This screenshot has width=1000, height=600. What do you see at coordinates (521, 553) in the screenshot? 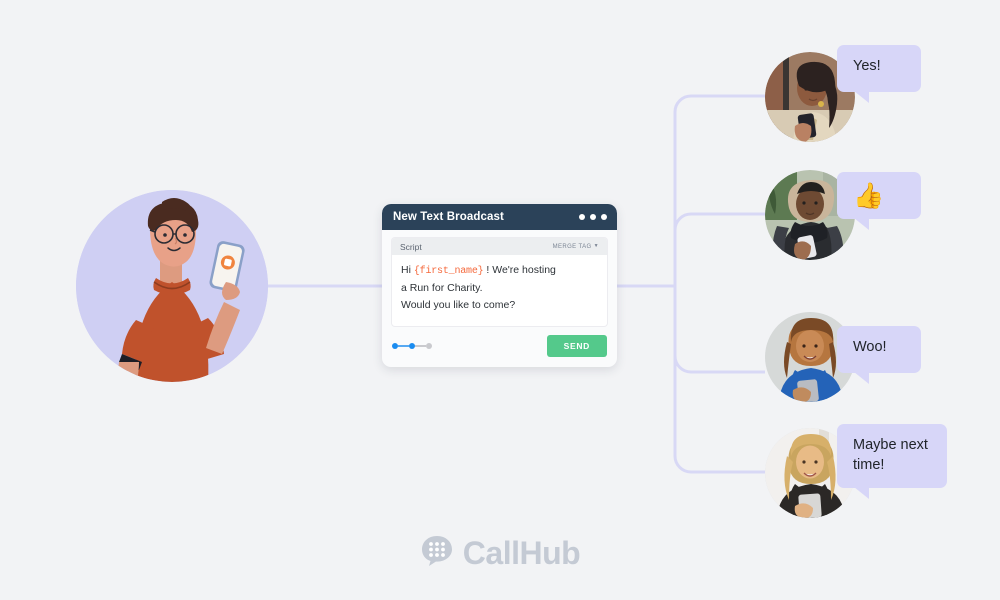
I see `brand-name: CallHub` at bounding box center [521, 553].